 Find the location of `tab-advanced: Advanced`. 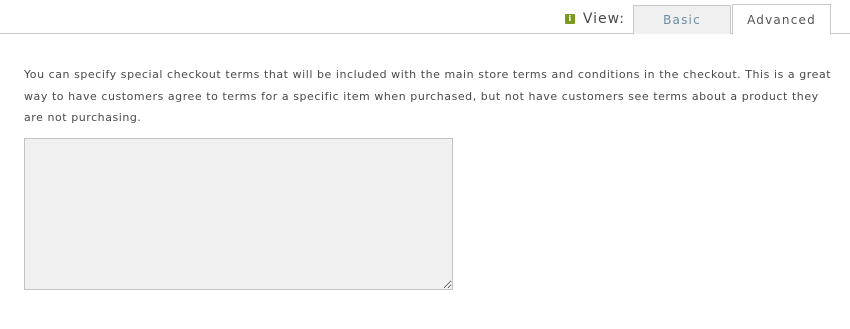

tab-advanced: Advanced is located at coordinates (781, 19).